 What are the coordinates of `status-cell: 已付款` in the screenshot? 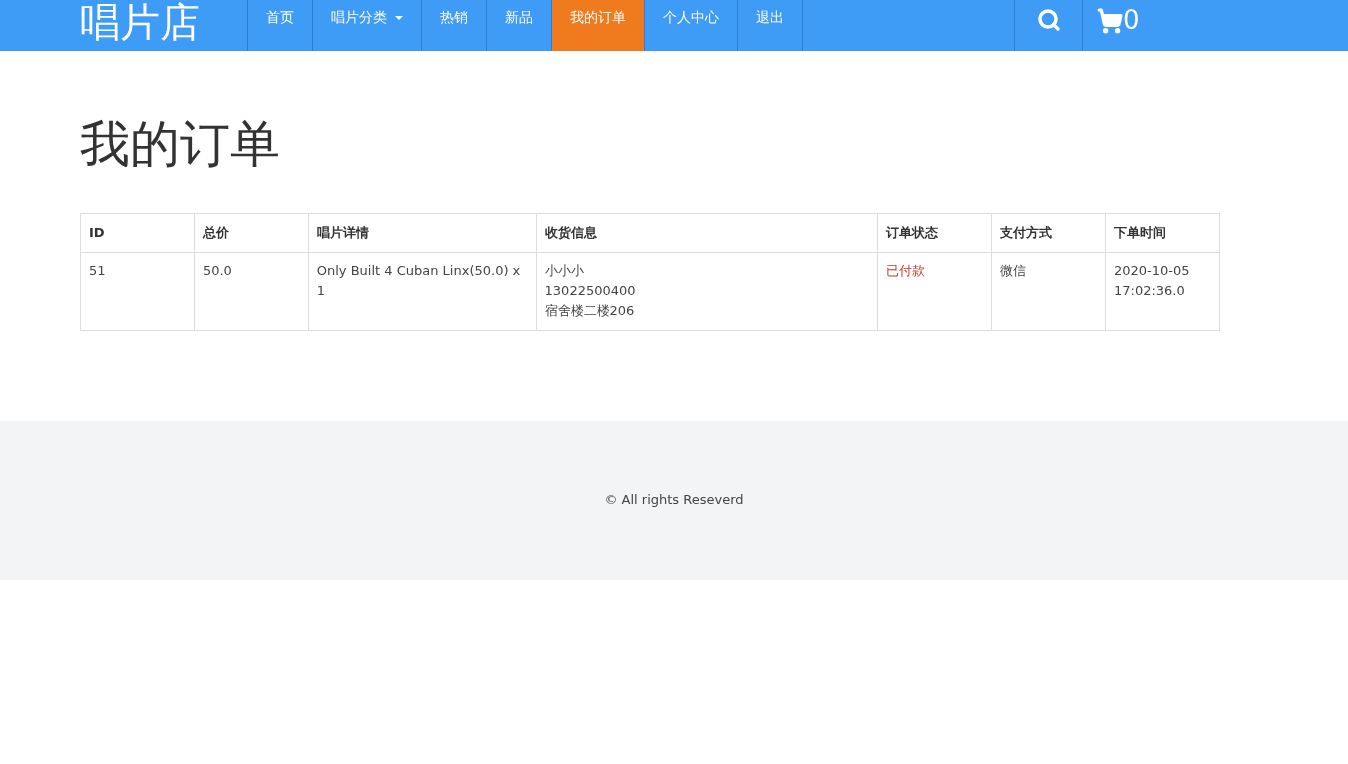 It's located at (934, 291).